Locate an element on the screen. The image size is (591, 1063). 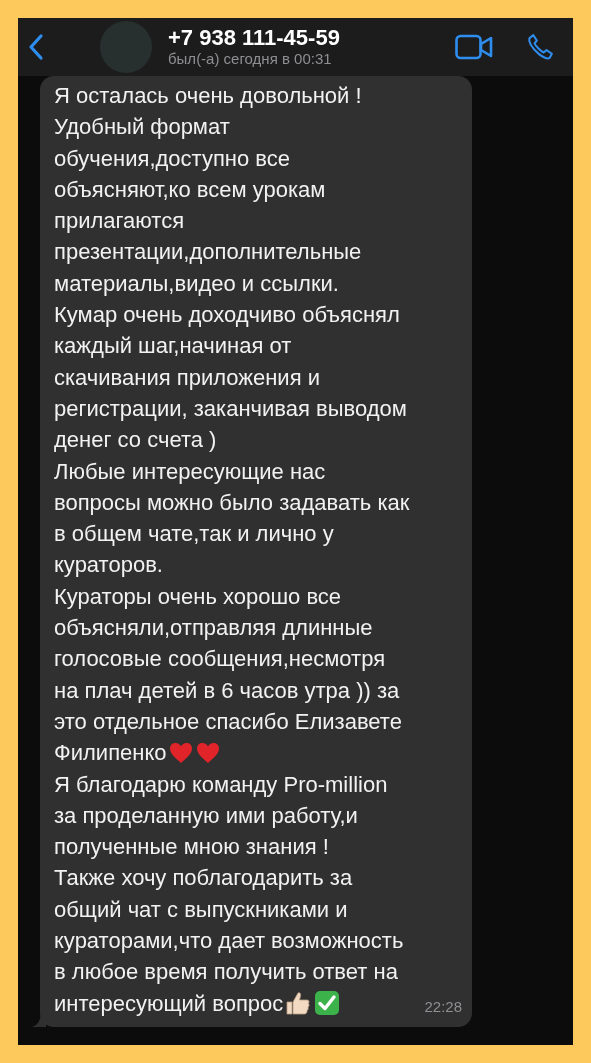
message-text: объясняли,отправляя длинные is located at coordinates (214, 628).